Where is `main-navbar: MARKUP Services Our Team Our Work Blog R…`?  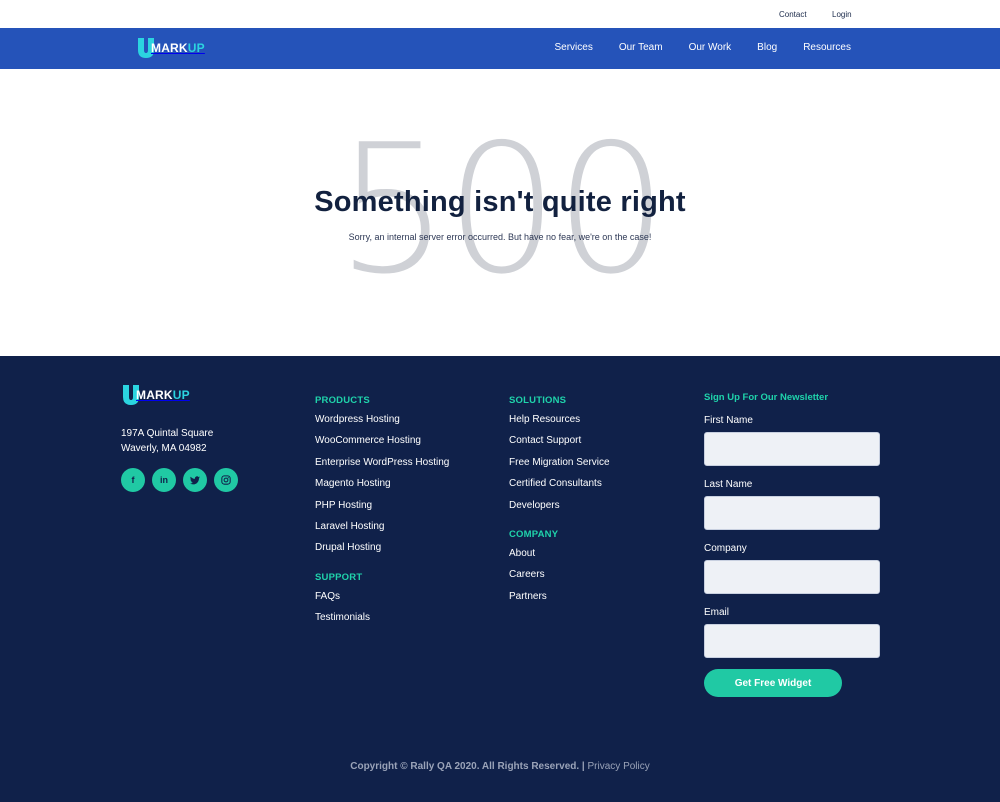 main-navbar: MARKUP Services Our Team Our Work Blog R… is located at coordinates (500, 48).